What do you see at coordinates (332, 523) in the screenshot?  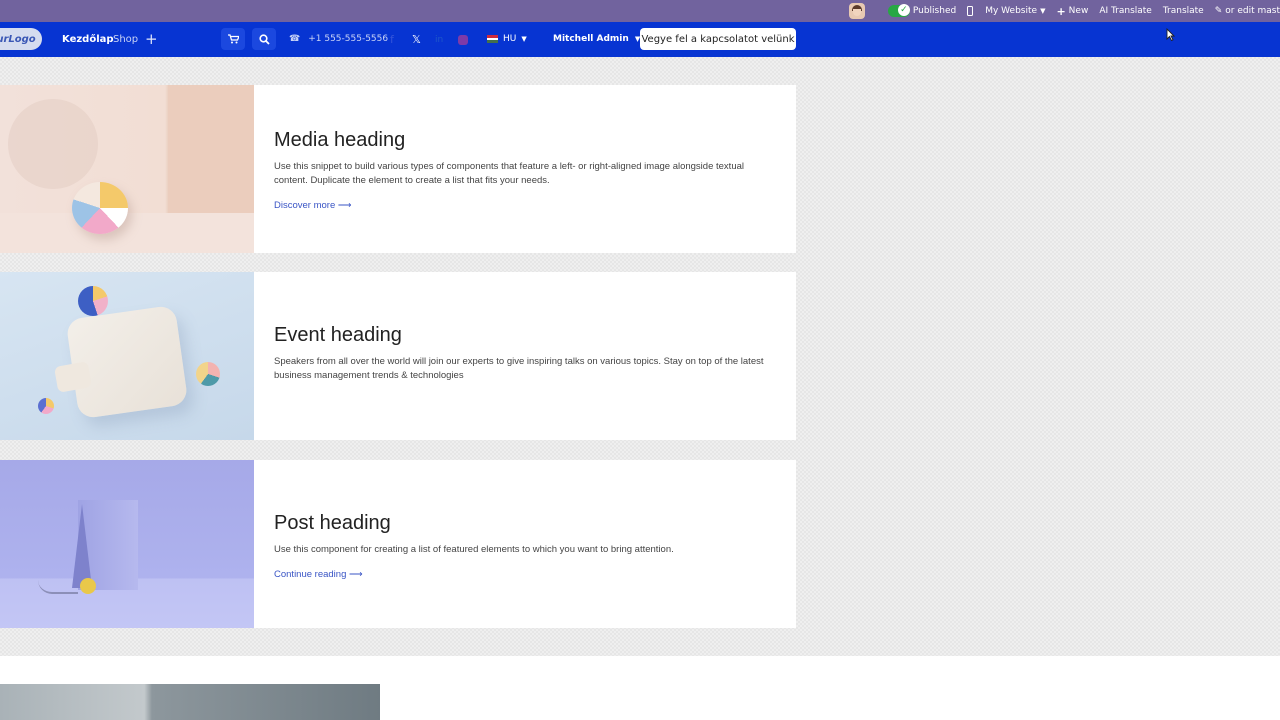 I see `card-heading: Post heading` at bounding box center [332, 523].